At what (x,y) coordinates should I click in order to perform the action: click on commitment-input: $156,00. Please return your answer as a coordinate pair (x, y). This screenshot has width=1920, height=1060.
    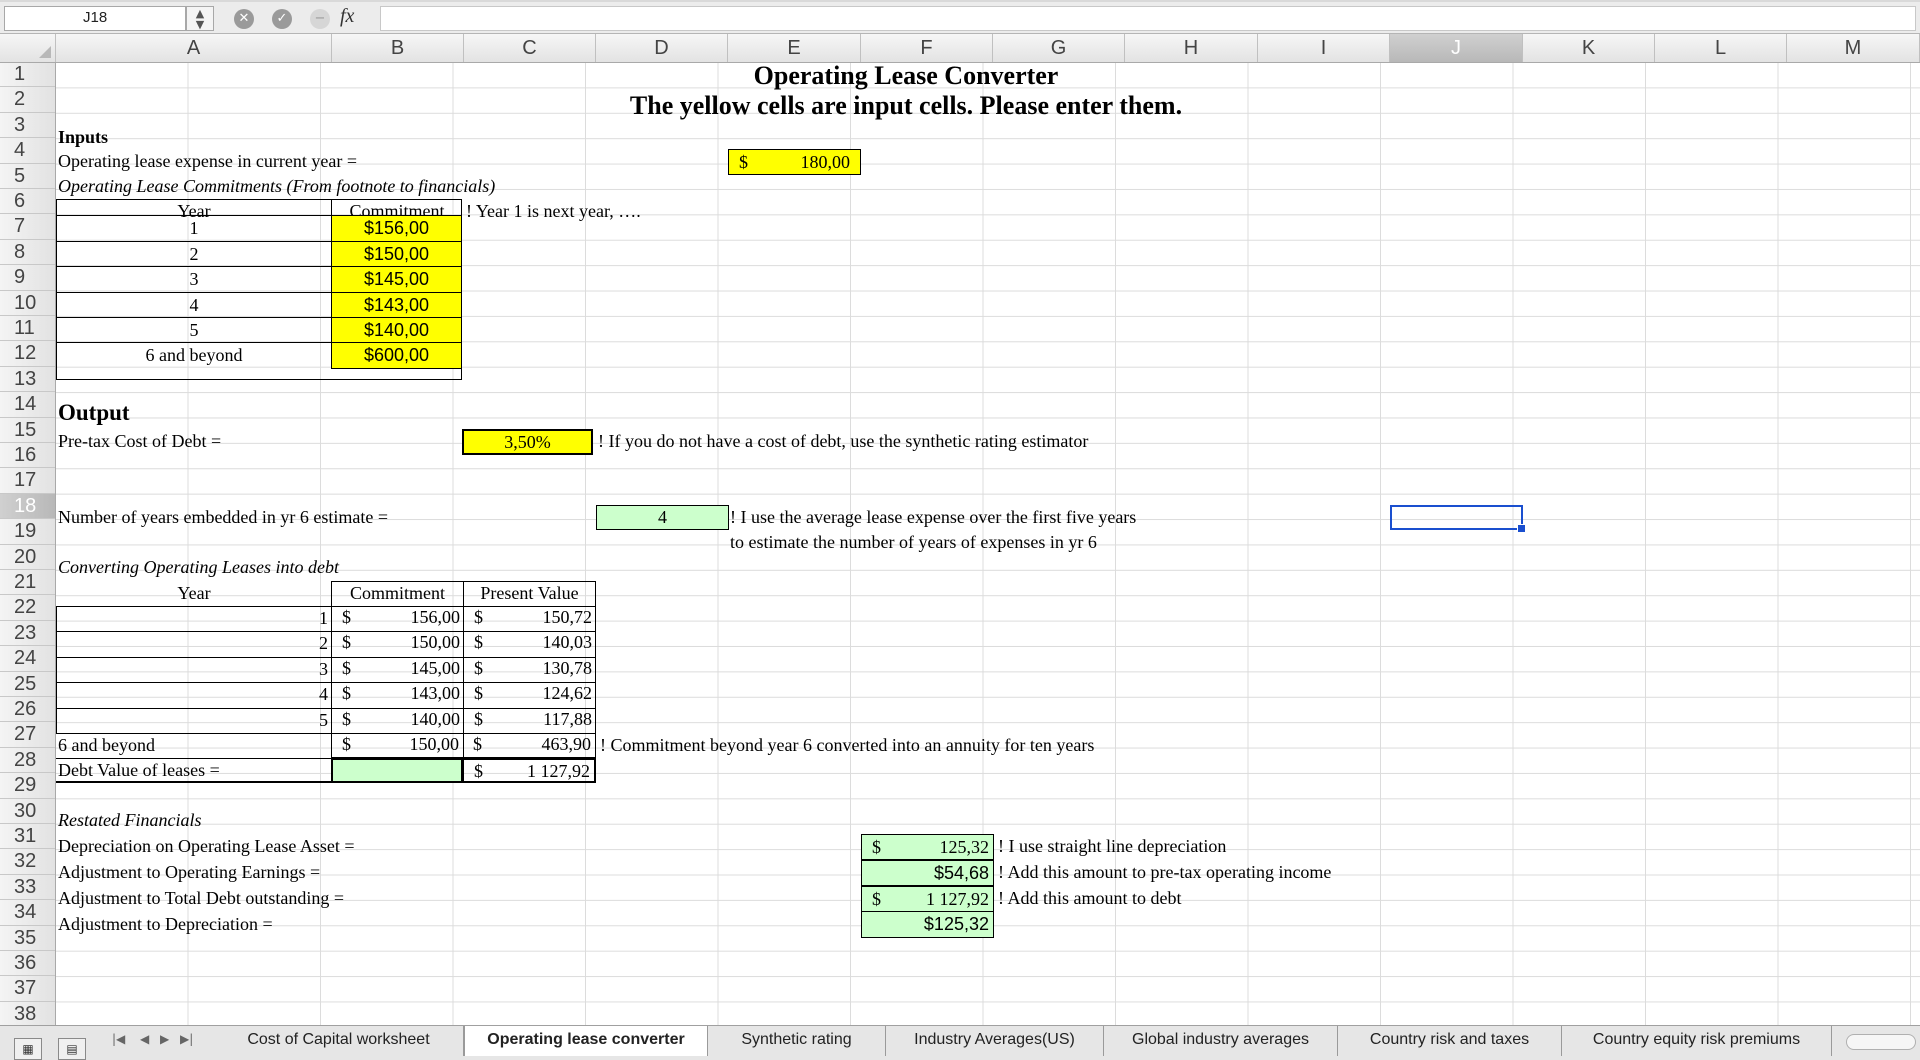
    Looking at the image, I should click on (396, 228).